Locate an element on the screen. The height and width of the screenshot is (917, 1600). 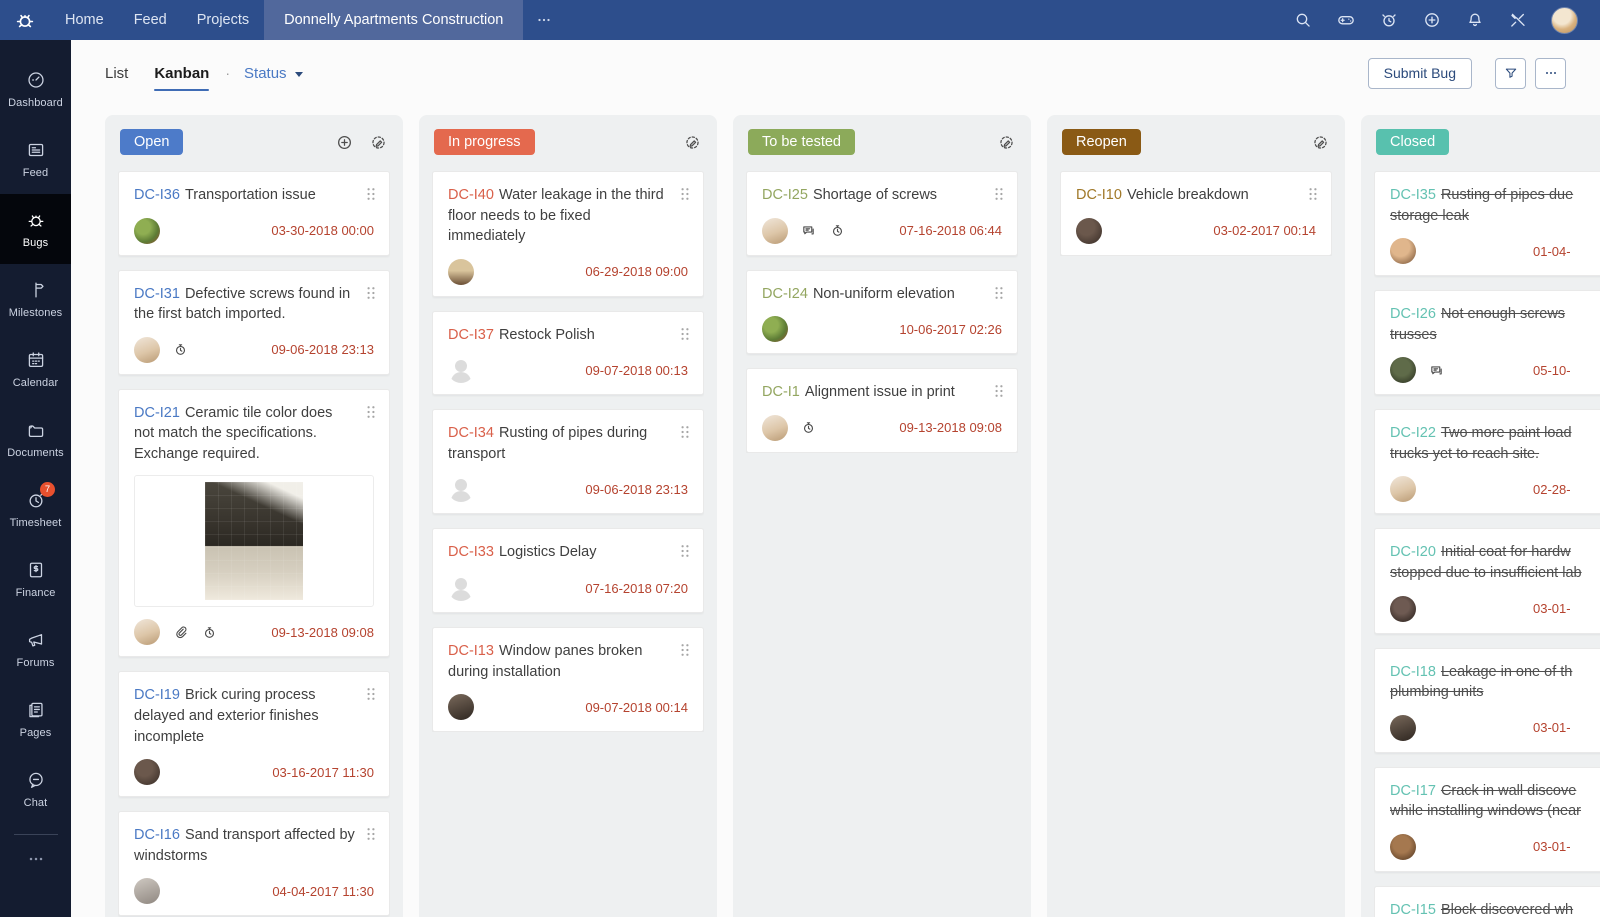
bug-id-link: DC-I1 is located at coordinates (781, 392).